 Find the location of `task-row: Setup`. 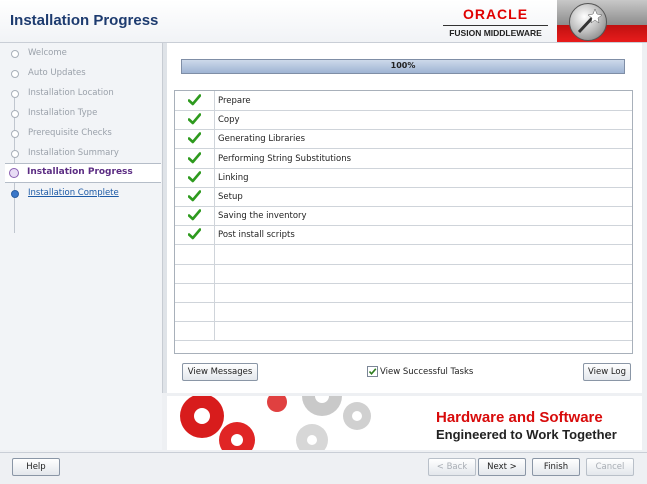

task-row: Setup is located at coordinates (403, 197).